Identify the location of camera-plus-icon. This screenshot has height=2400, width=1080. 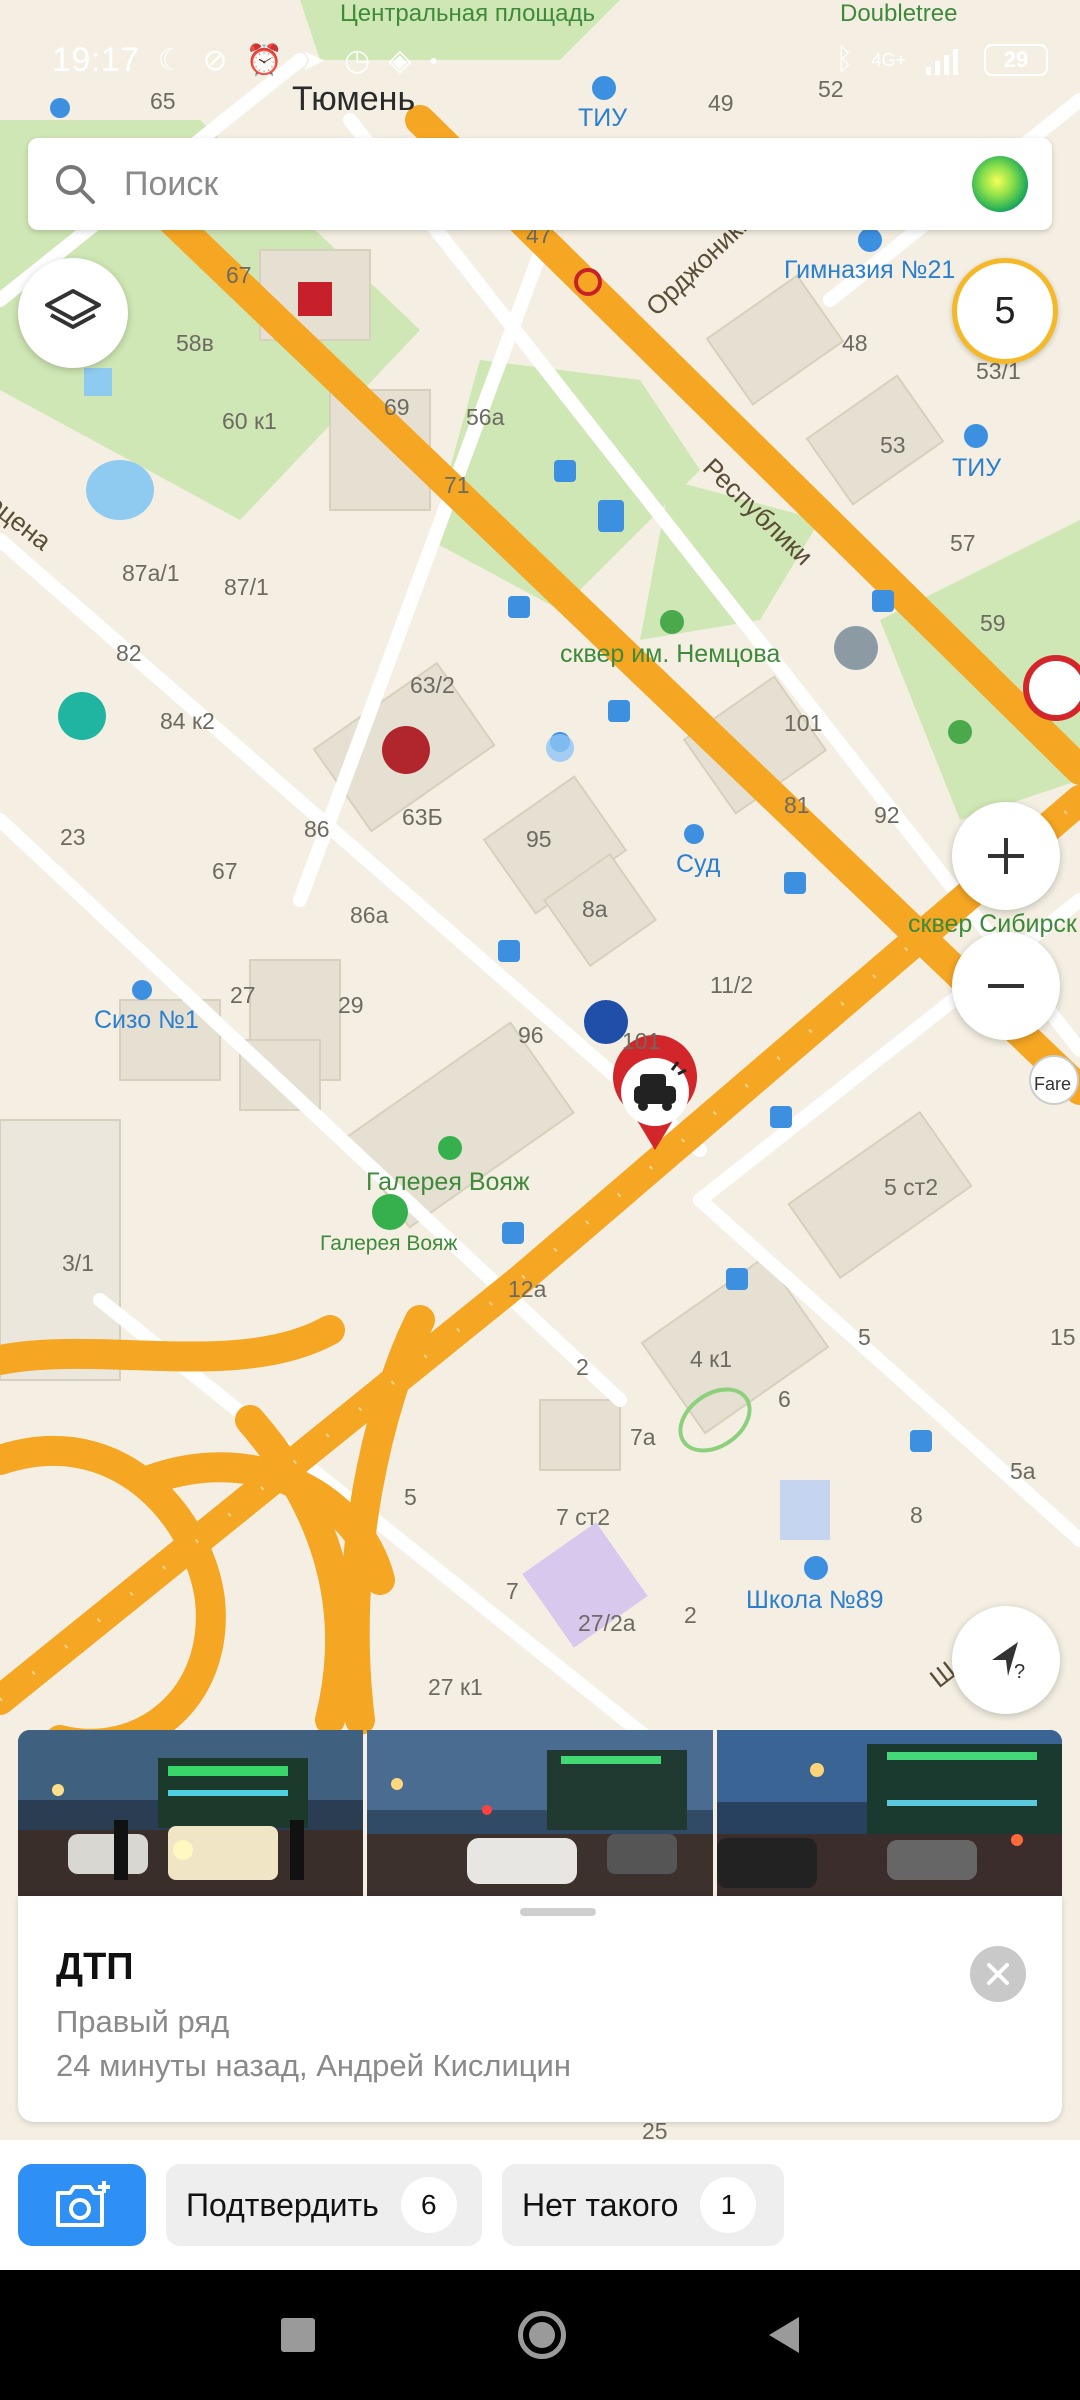
(83, 2204).